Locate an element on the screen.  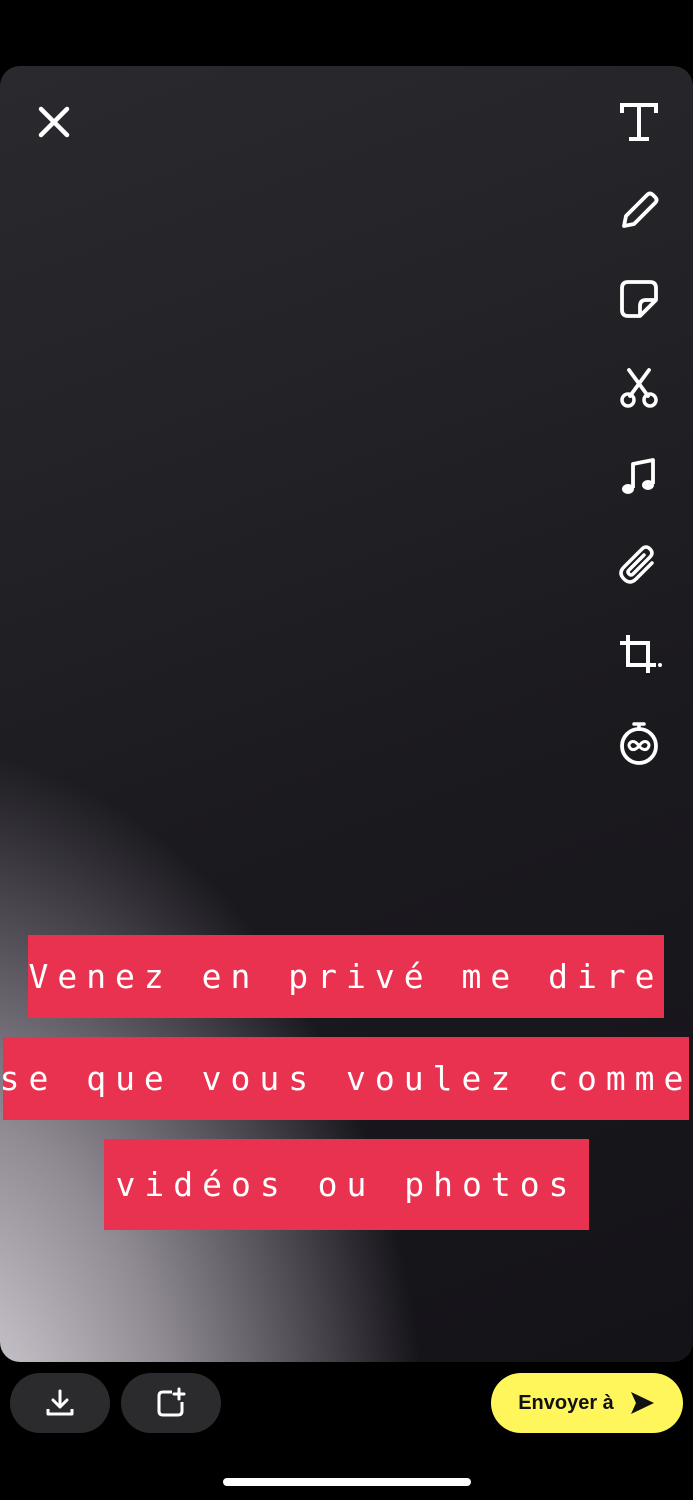
timer-infinite-icon is located at coordinates (639, 743).